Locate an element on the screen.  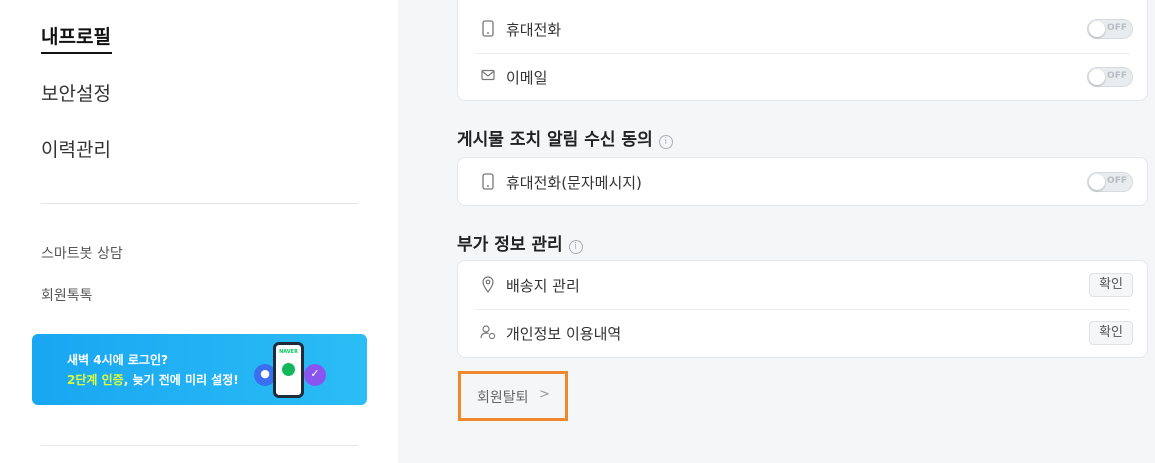
email-toggle: OFF is located at coordinates (1110, 77).